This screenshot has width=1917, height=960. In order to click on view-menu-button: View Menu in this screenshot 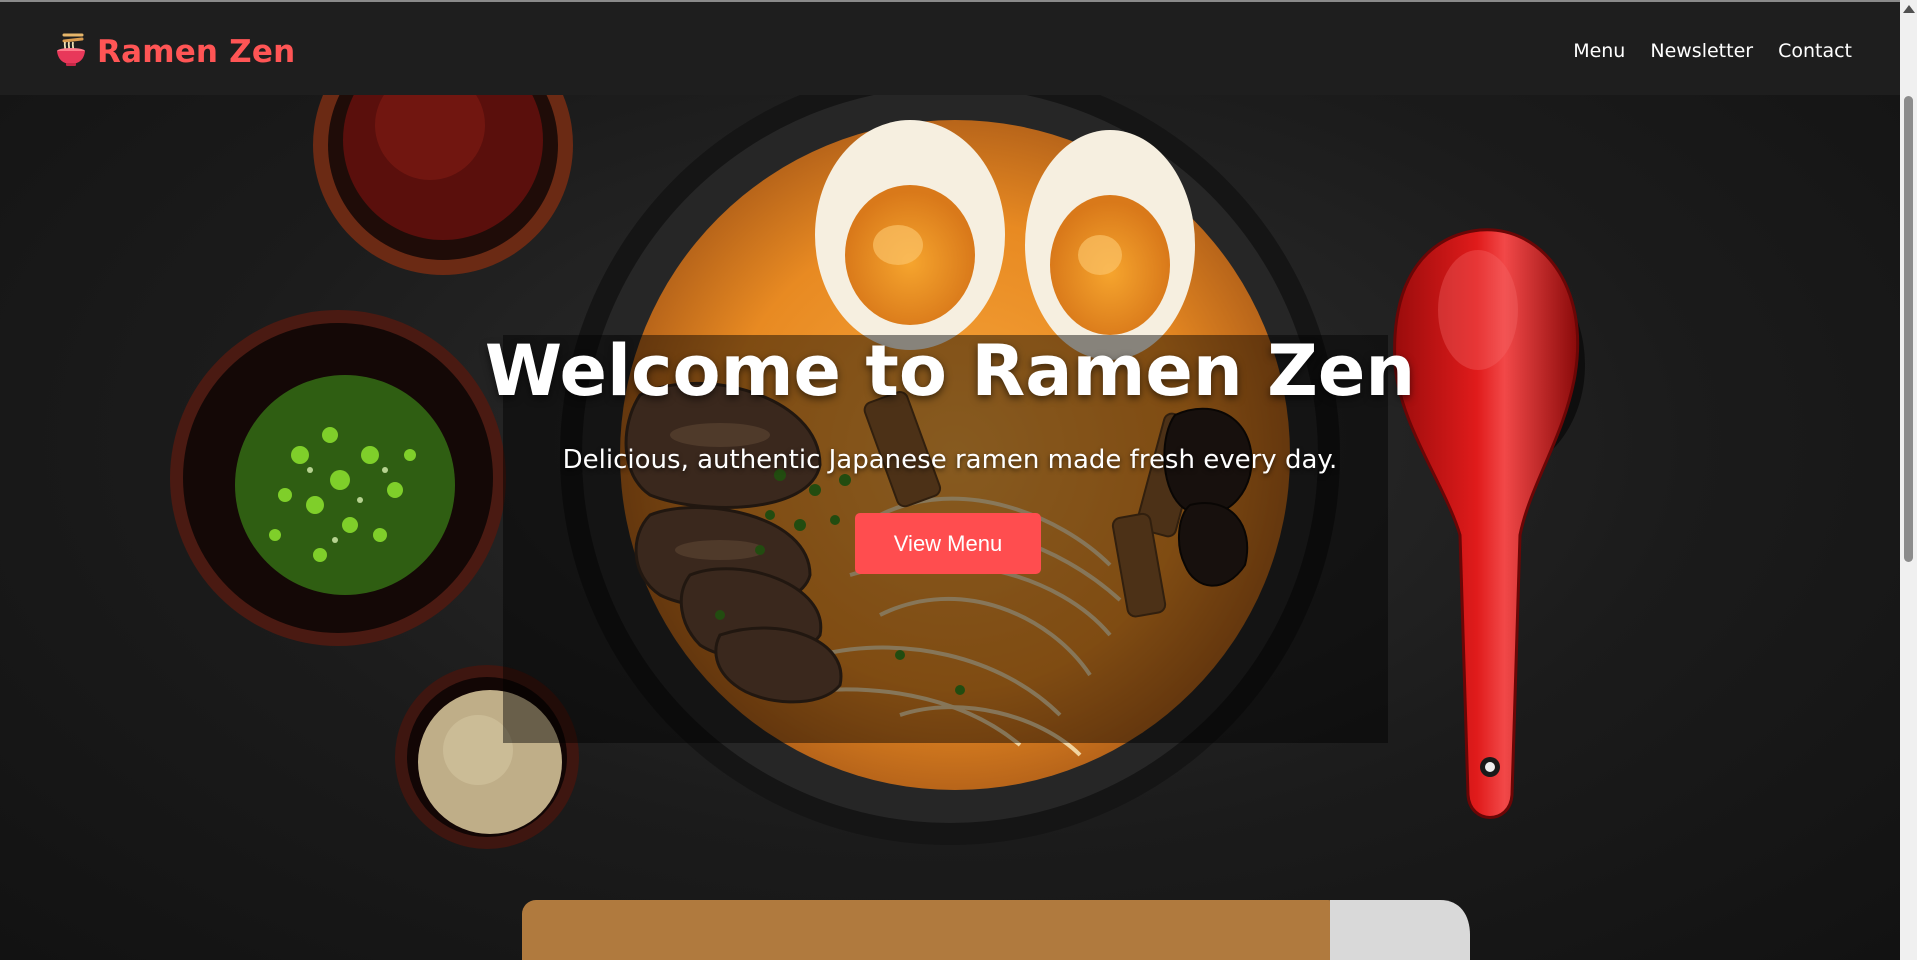, I will do `click(948, 543)`.